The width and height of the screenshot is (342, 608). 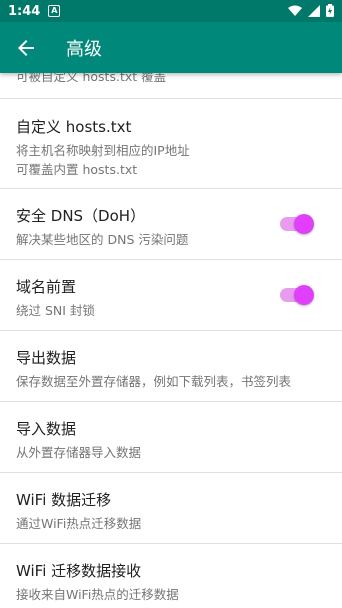 I want to click on setting-builtin-hosts: 可被自定义 hosts.txt 覆盖, so click(x=171, y=86).